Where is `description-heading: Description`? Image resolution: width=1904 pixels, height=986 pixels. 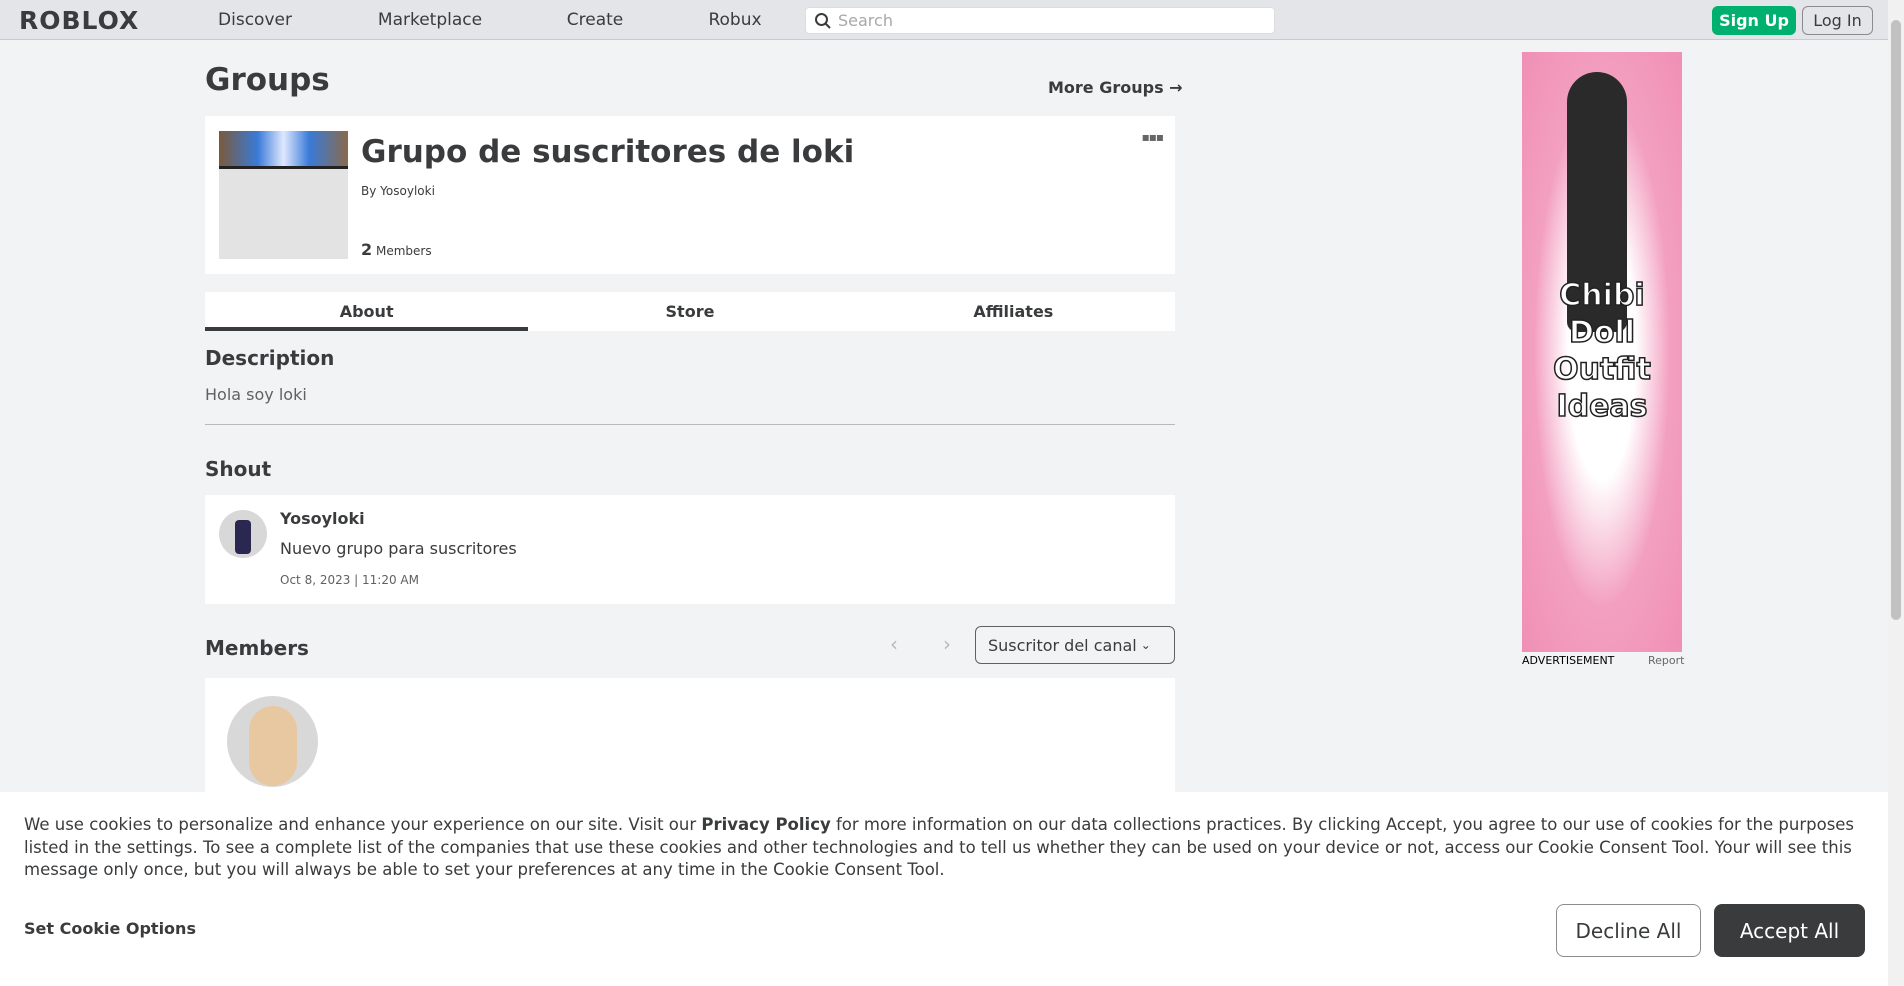 description-heading: Description is located at coordinates (270, 358).